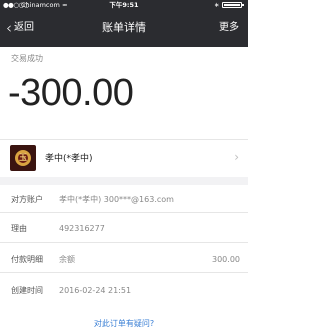 This screenshot has height=334, width=320. I want to click on detail-row-payment: 付款明细 余额 300.00, so click(124, 260).